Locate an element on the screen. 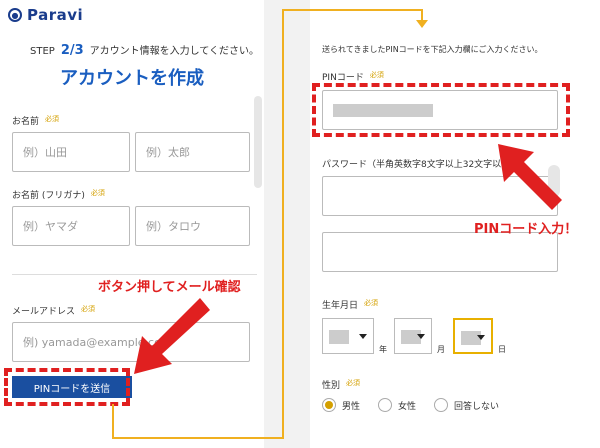 Image resolution: width=600 pixels, height=448 pixels. last-kana-input: 例）ヤマダ is located at coordinates (71, 226).